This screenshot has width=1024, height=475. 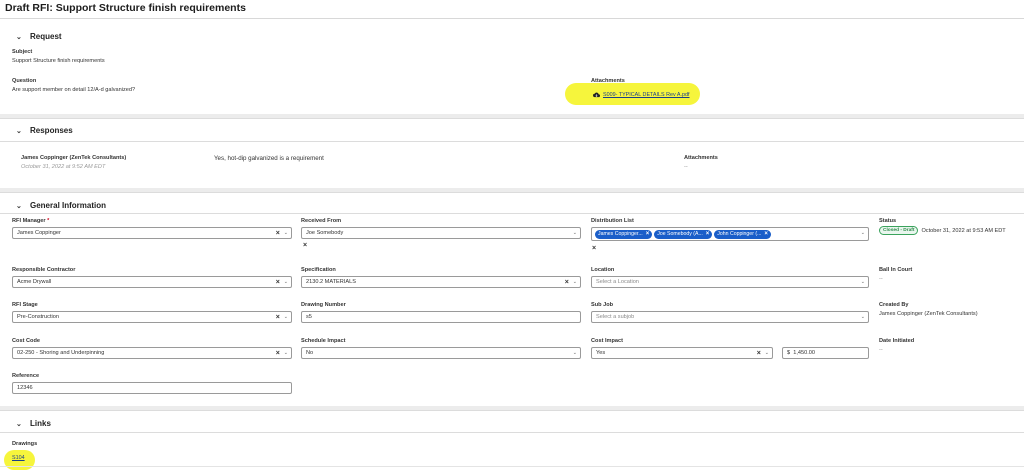 What do you see at coordinates (39, 233) in the screenshot?
I see `rfi-manager-value: James Coppinger` at bounding box center [39, 233].